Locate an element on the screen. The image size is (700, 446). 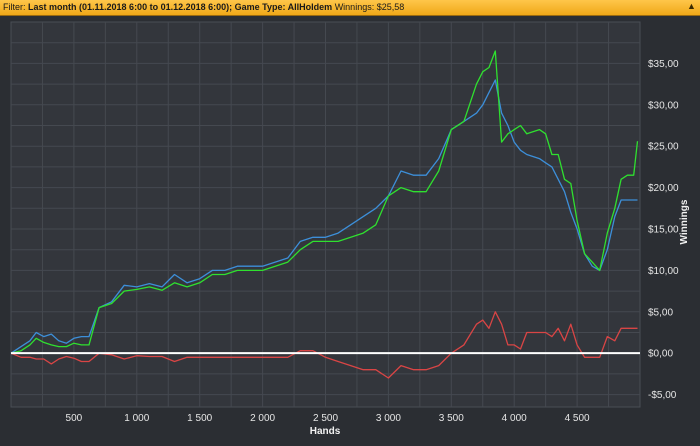
y-tick-label: $10,00 is located at coordinates (663, 271).